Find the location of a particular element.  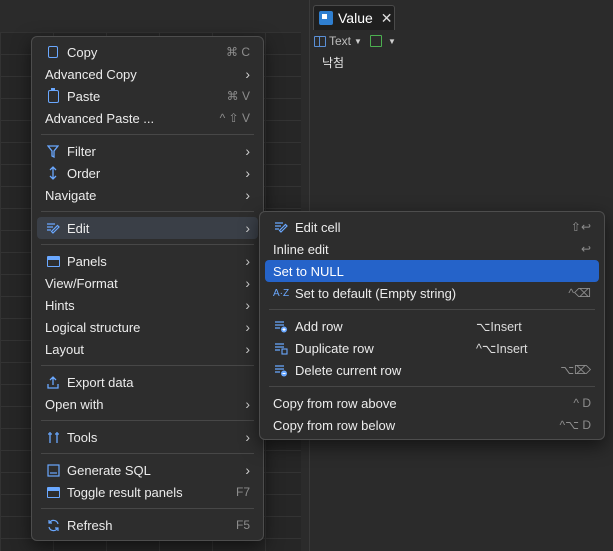

book-icon is located at coordinates (320, 41).